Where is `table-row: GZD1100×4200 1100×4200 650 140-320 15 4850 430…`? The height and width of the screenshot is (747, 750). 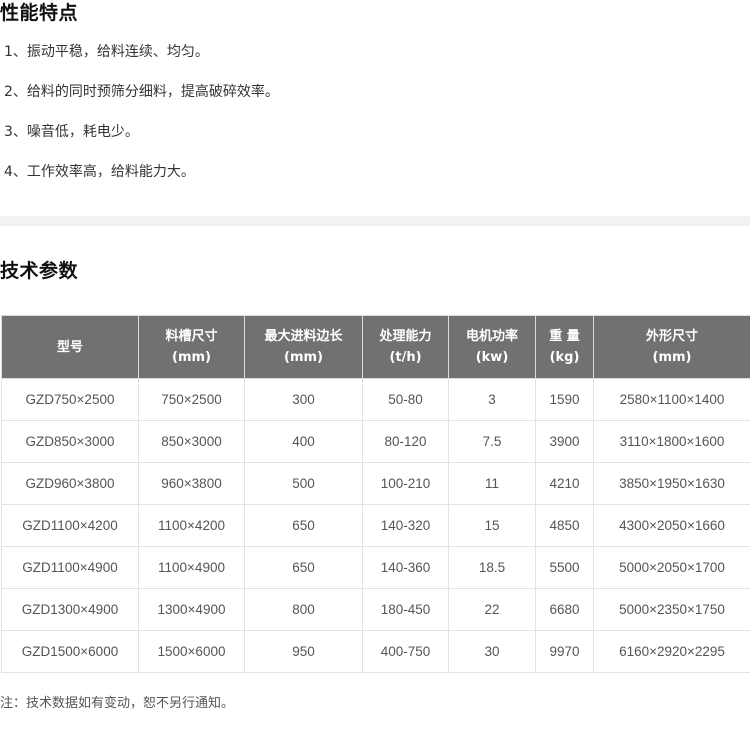 table-row: GZD1100×4200 1100×4200 650 140-320 15 4850 430… is located at coordinates (375, 525).